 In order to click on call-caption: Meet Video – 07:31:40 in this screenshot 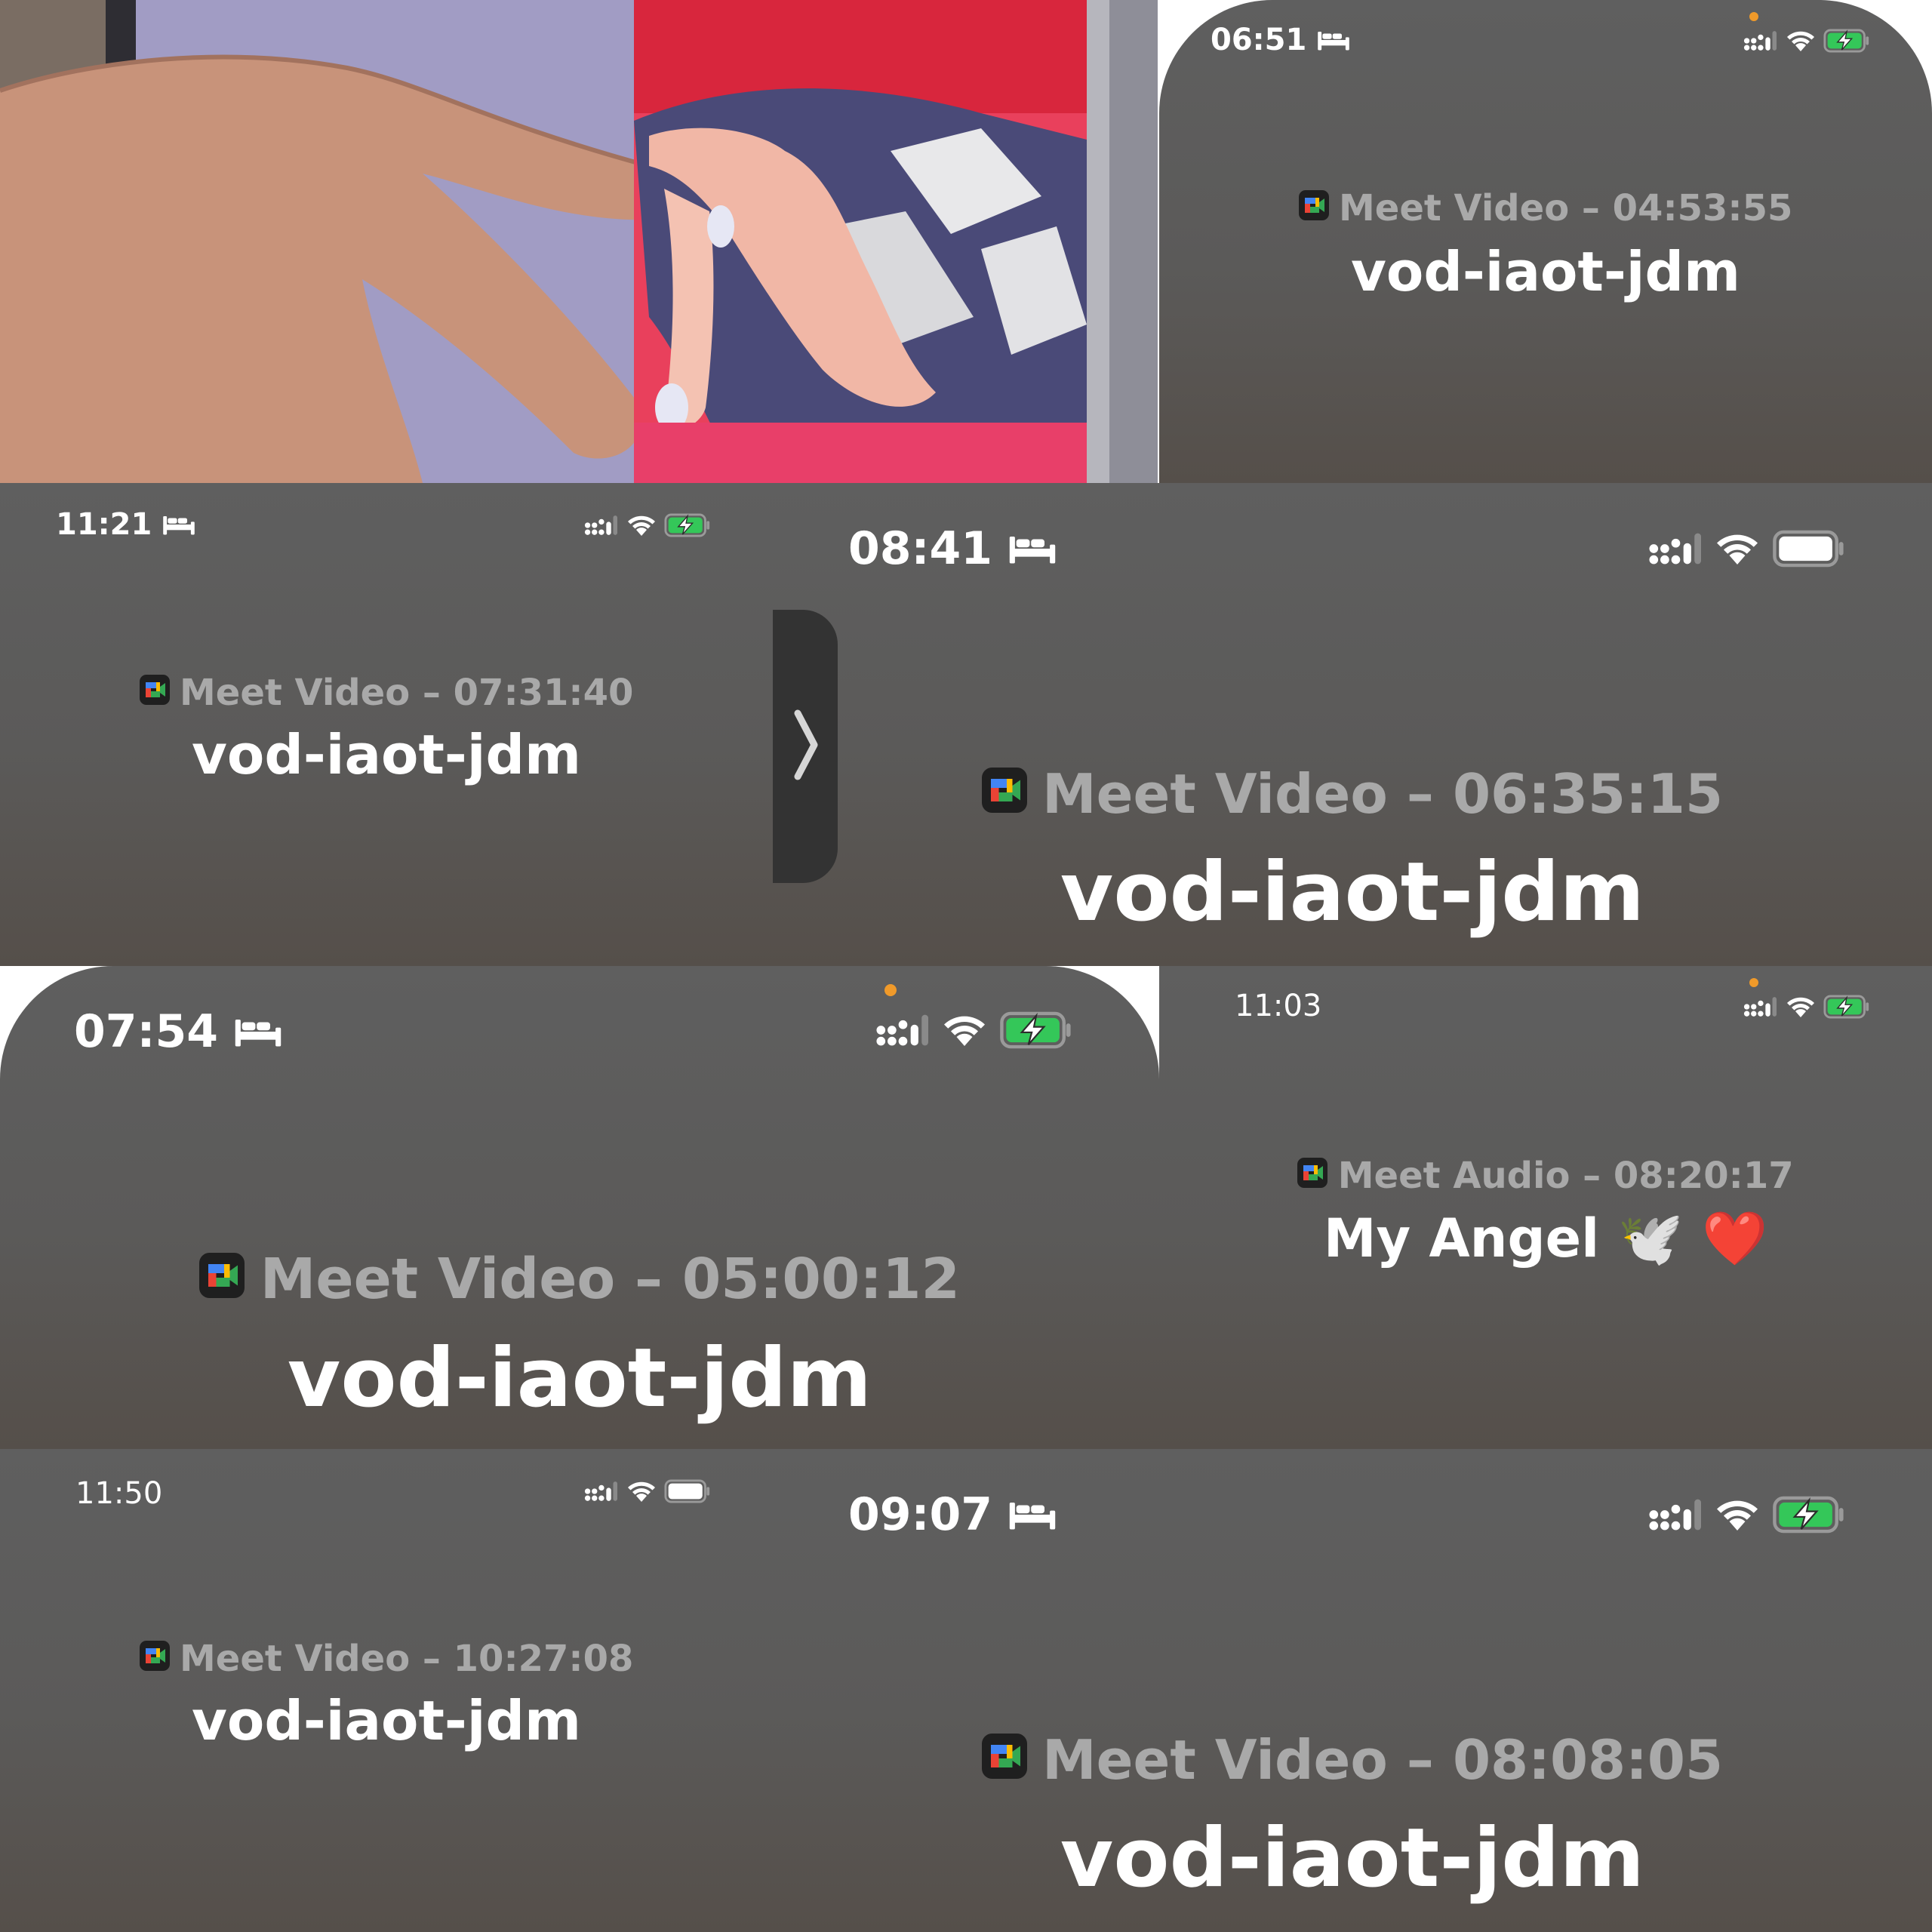, I will do `click(386, 693)`.